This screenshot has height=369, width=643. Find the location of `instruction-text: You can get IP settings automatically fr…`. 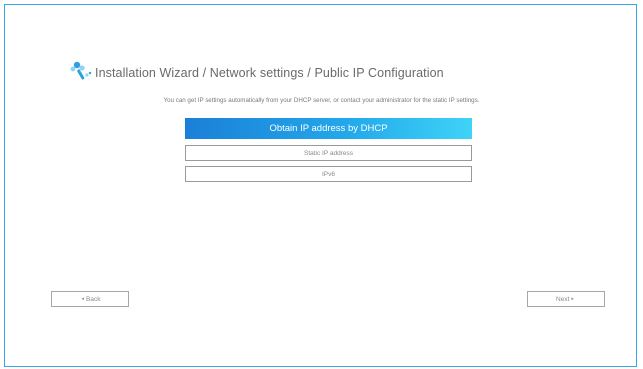

instruction-text: You can get IP settings automatically fr… is located at coordinates (321, 100).